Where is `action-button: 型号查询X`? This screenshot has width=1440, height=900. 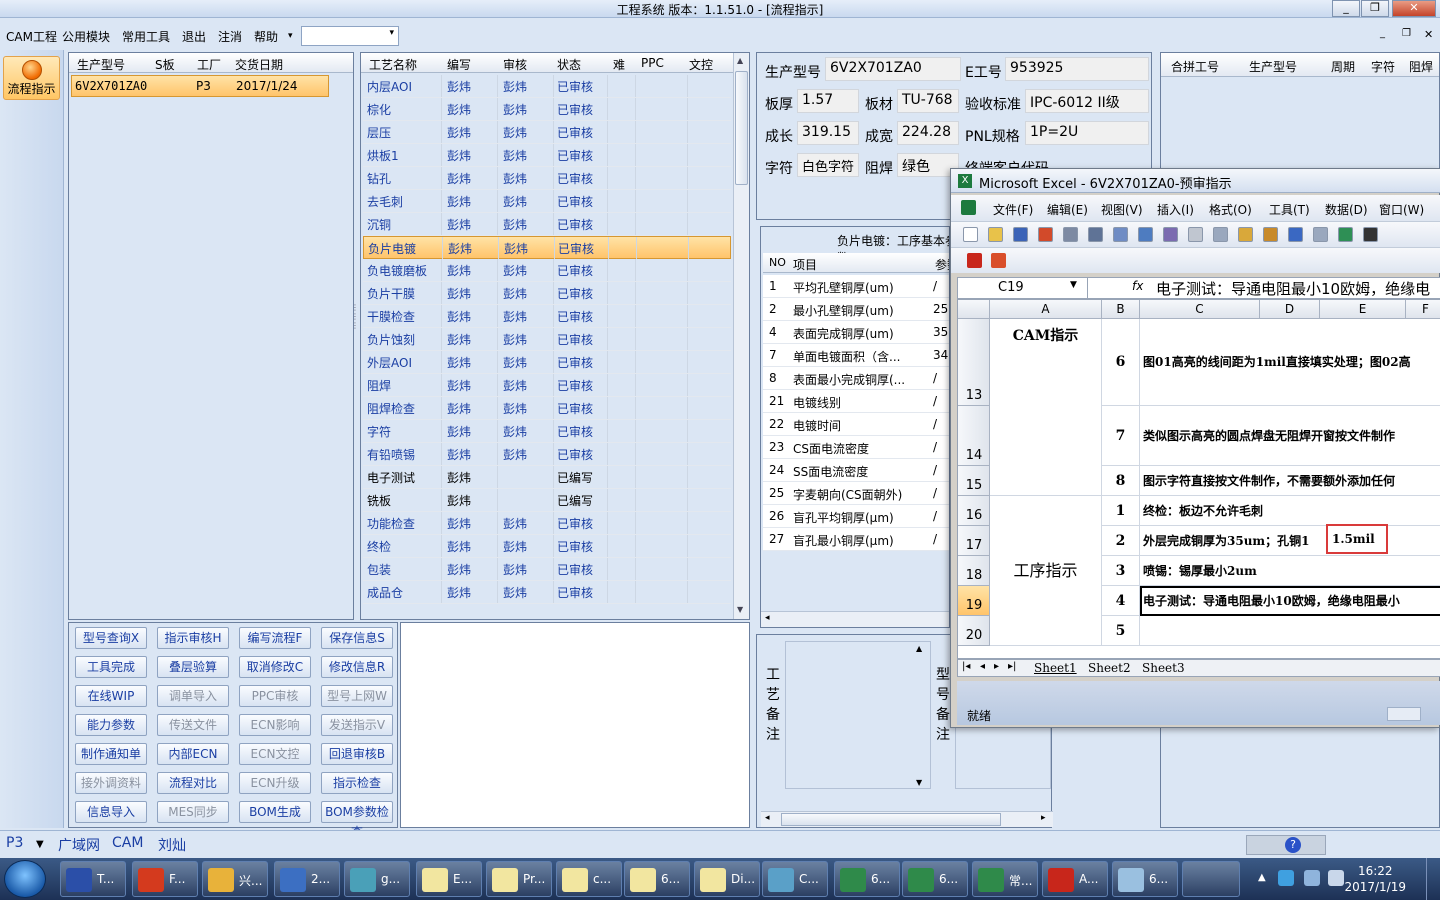 action-button: 型号查询X is located at coordinates (111, 638).